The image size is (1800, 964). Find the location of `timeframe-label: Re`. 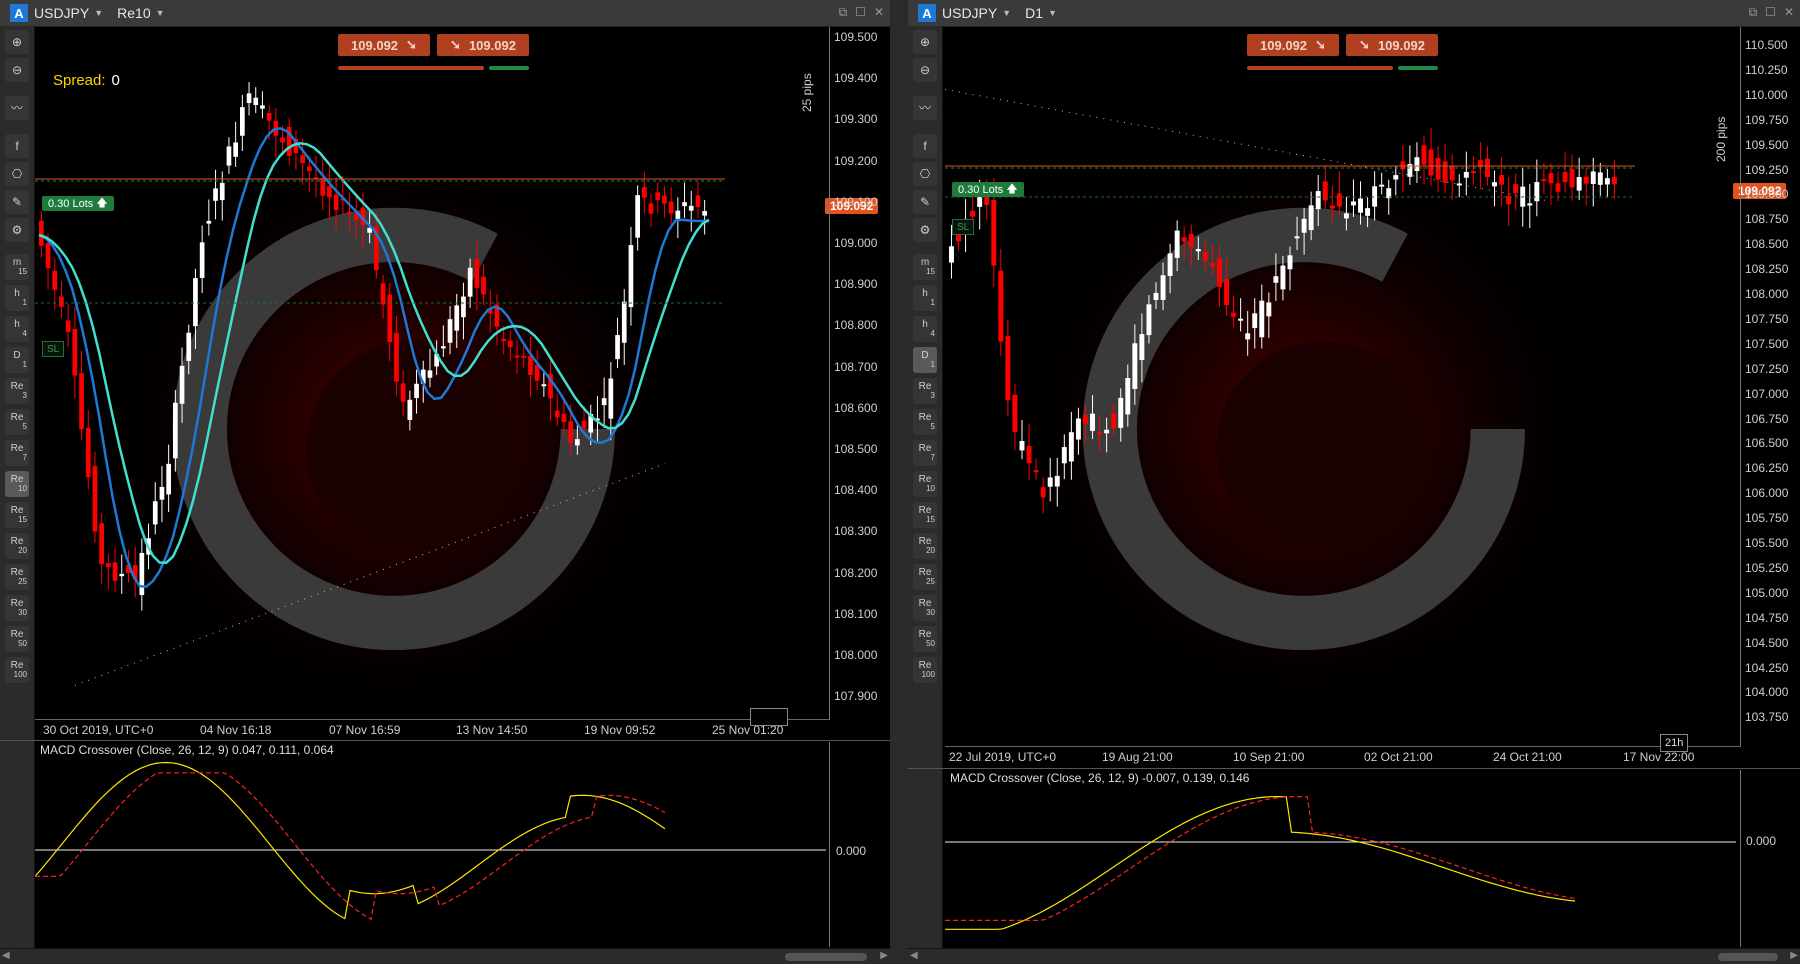

timeframe-label: Re is located at coordinates (925, 417).